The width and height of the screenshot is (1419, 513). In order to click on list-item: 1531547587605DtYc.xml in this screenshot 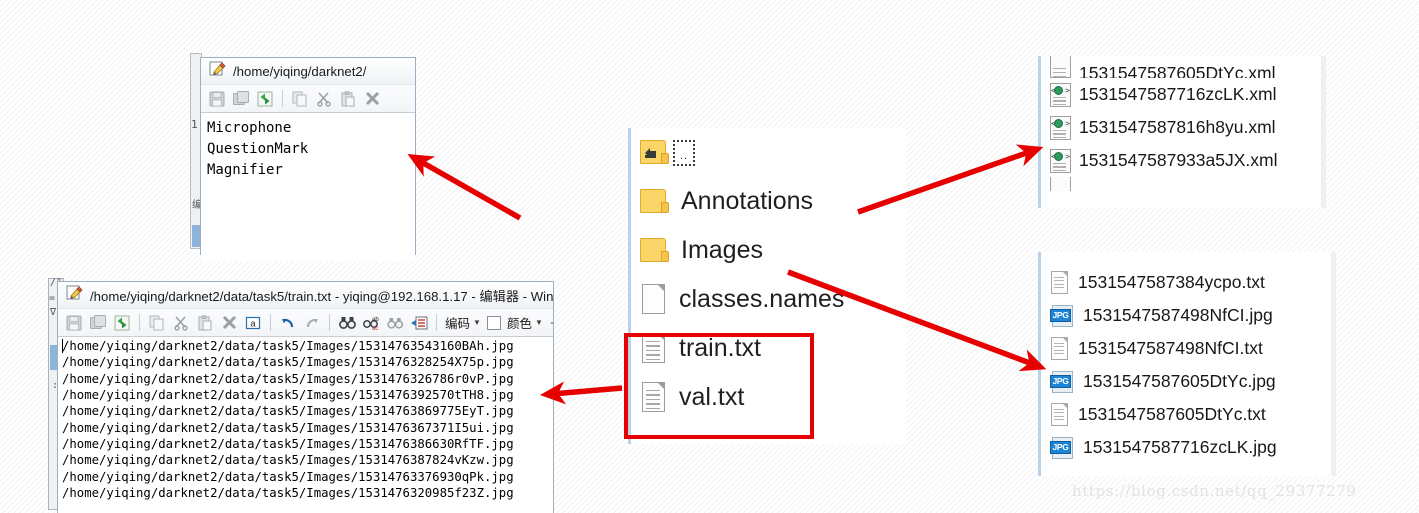, I will do `click(1182, 67)`.